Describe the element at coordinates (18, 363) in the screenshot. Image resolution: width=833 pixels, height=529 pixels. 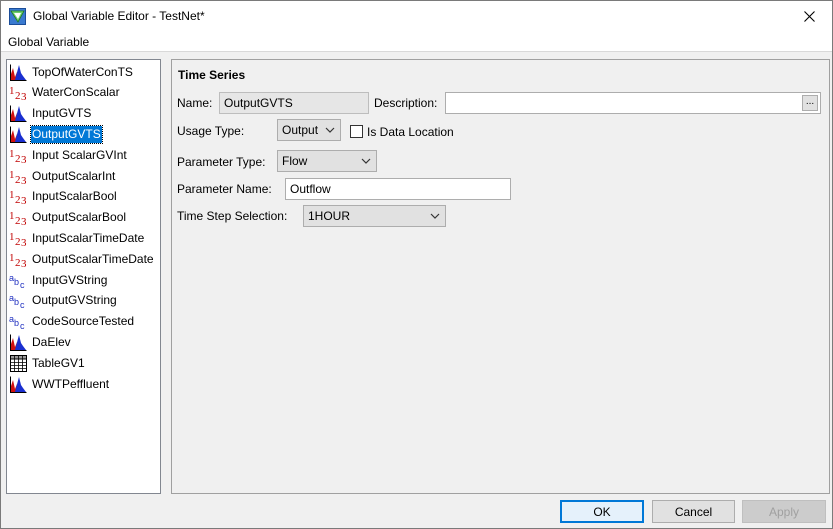
I see `table-icon` at that location.